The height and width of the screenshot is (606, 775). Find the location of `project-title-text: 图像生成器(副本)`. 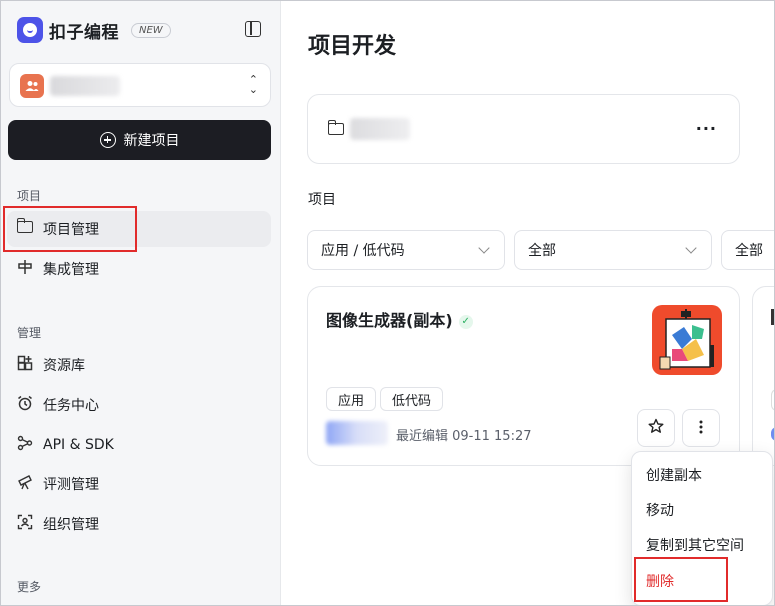

project-title-text: 图像生成器(副本) is located at coordinates (389, 320).